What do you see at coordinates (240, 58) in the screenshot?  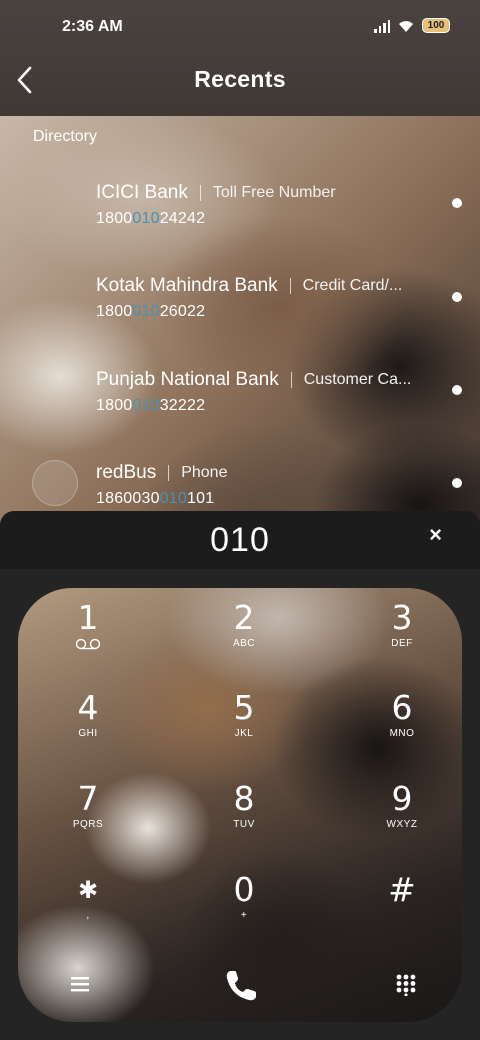 I see `app-header: 2:36 AM 100 Recents` at bounding box center [240, 58].